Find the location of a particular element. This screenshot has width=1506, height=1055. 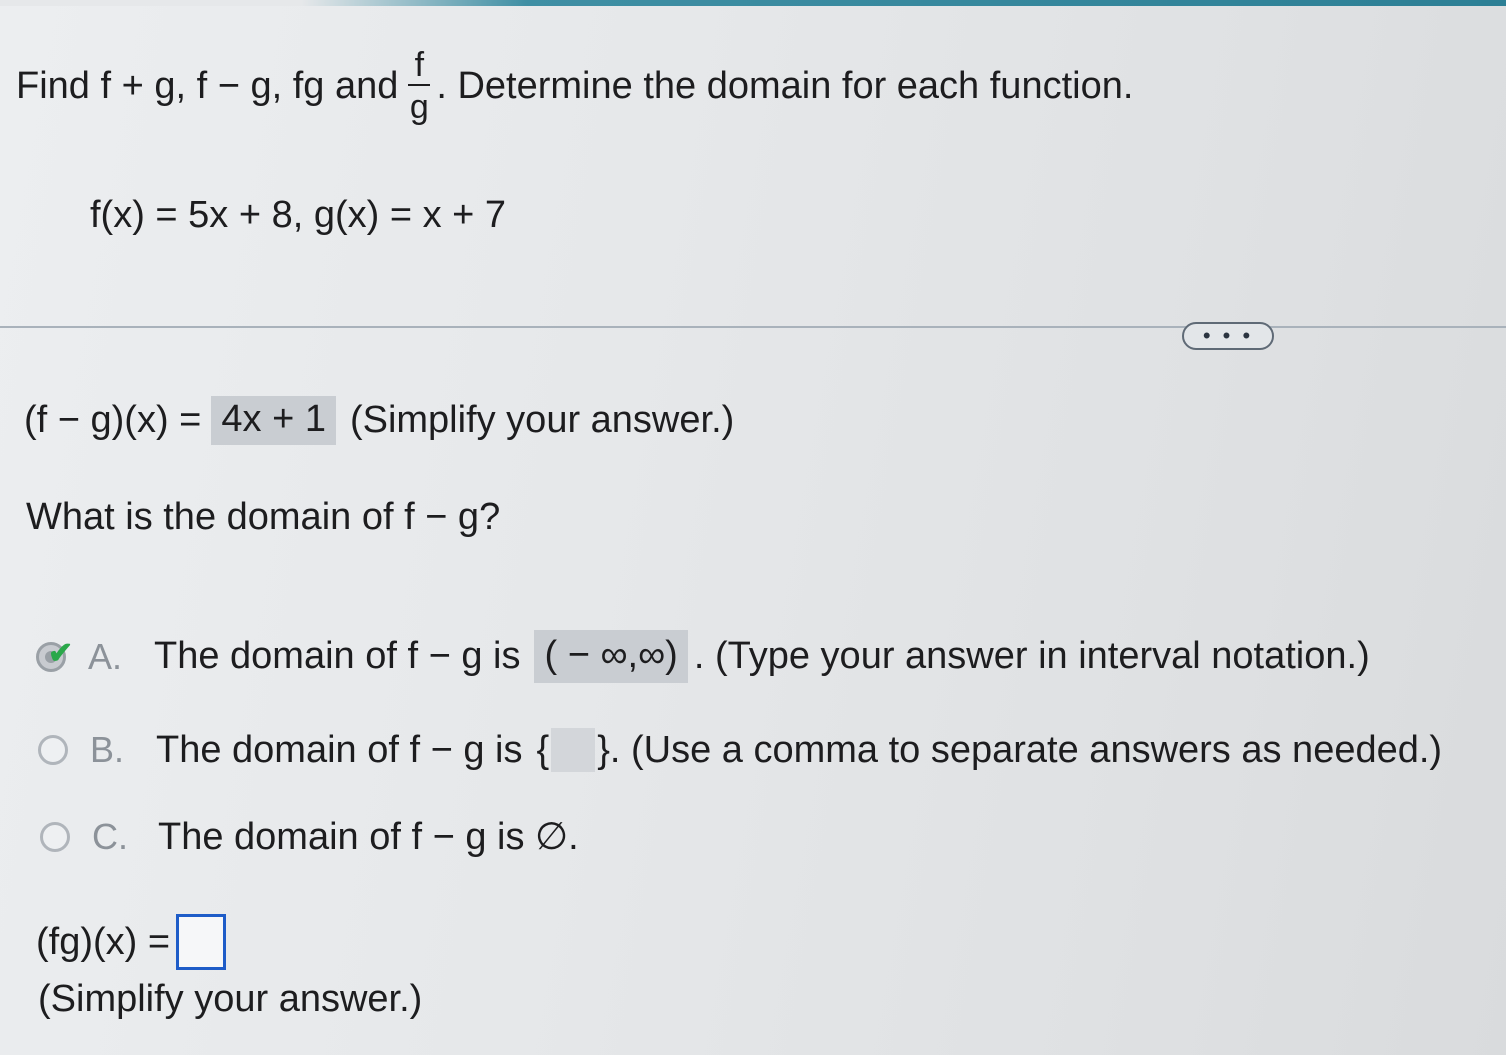

option-b-letter: B. is located at coordinates (107, 749).